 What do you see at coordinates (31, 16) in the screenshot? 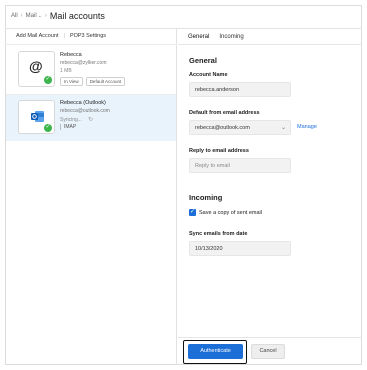
I see `breadcrumb-item-mail: Mail` at bounding box center [31, 16].